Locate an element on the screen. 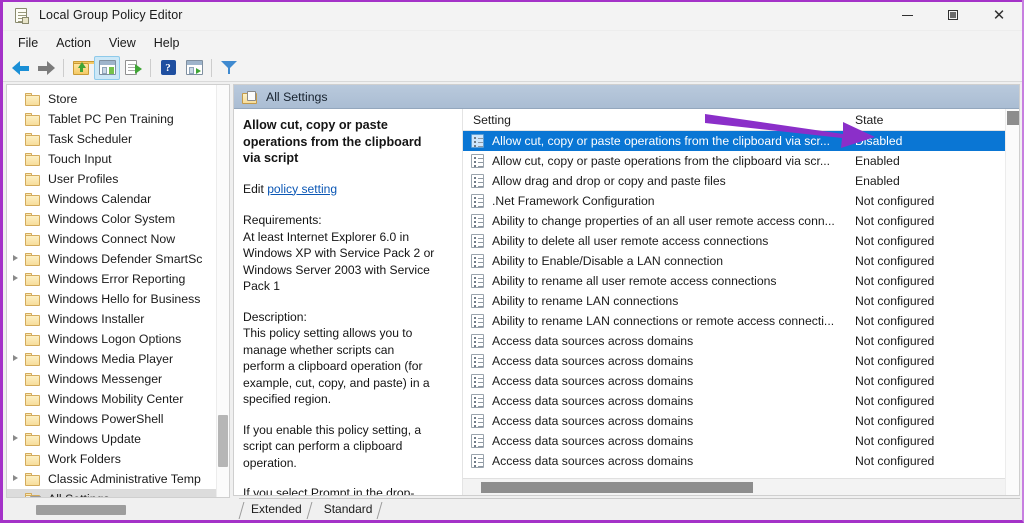 This screenshot has height=523, width=1024. setting-name-cell: Access data sources across domains is located at coordinates (593, 341).